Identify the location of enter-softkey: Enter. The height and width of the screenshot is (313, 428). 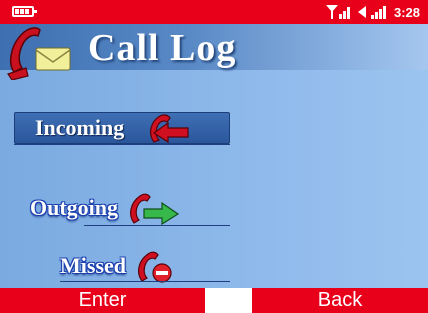
(102, 300).